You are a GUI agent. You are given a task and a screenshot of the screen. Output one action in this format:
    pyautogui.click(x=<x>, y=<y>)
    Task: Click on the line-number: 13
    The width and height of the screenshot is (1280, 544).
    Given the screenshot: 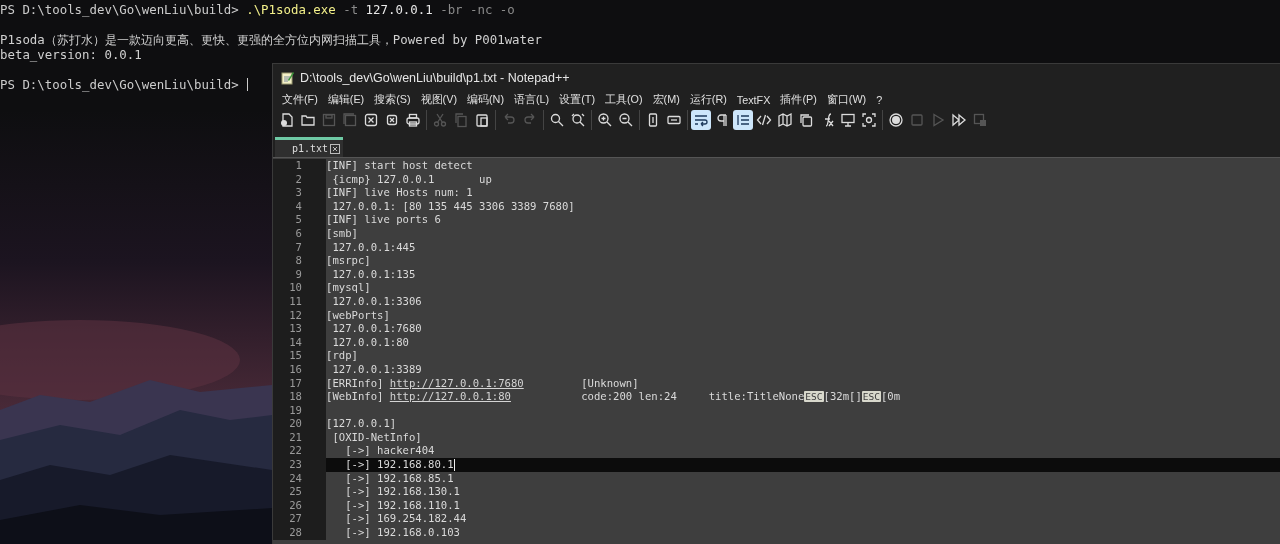 What is the action you would take?
    pyautogui.click(x=299, y=329)
    